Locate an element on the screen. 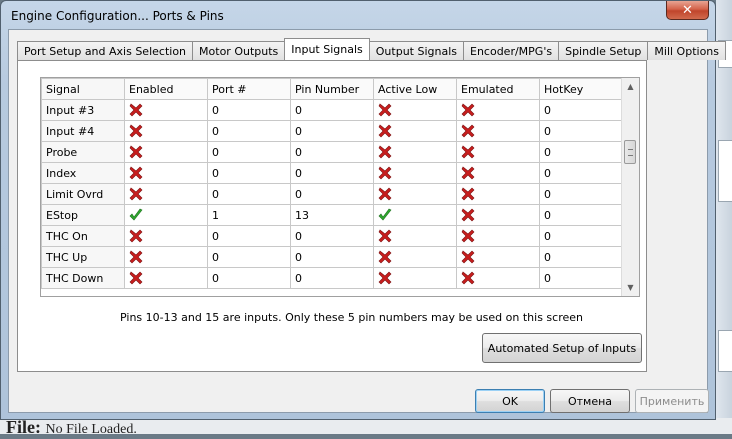 The height and width of the screenshot is (439, 732). column-header-hotkey: HotKey is located at coordinates (581, 89).